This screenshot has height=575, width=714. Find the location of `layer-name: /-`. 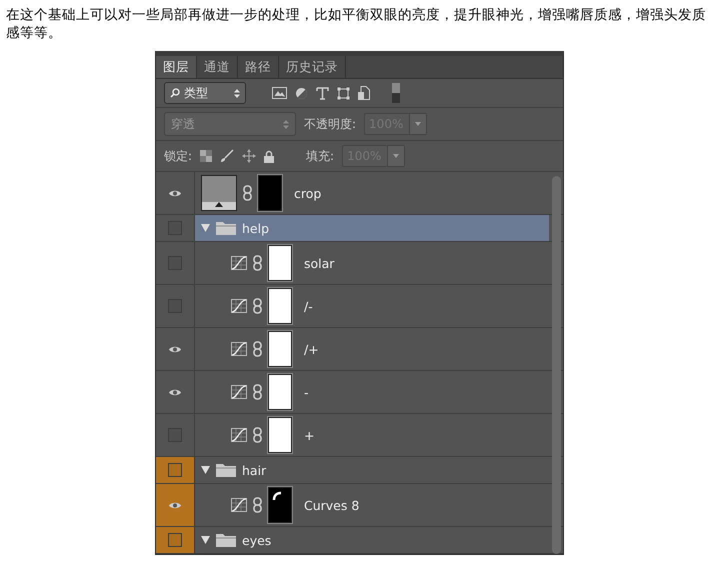

layer-name: /- is located at coordinates (308, 306).